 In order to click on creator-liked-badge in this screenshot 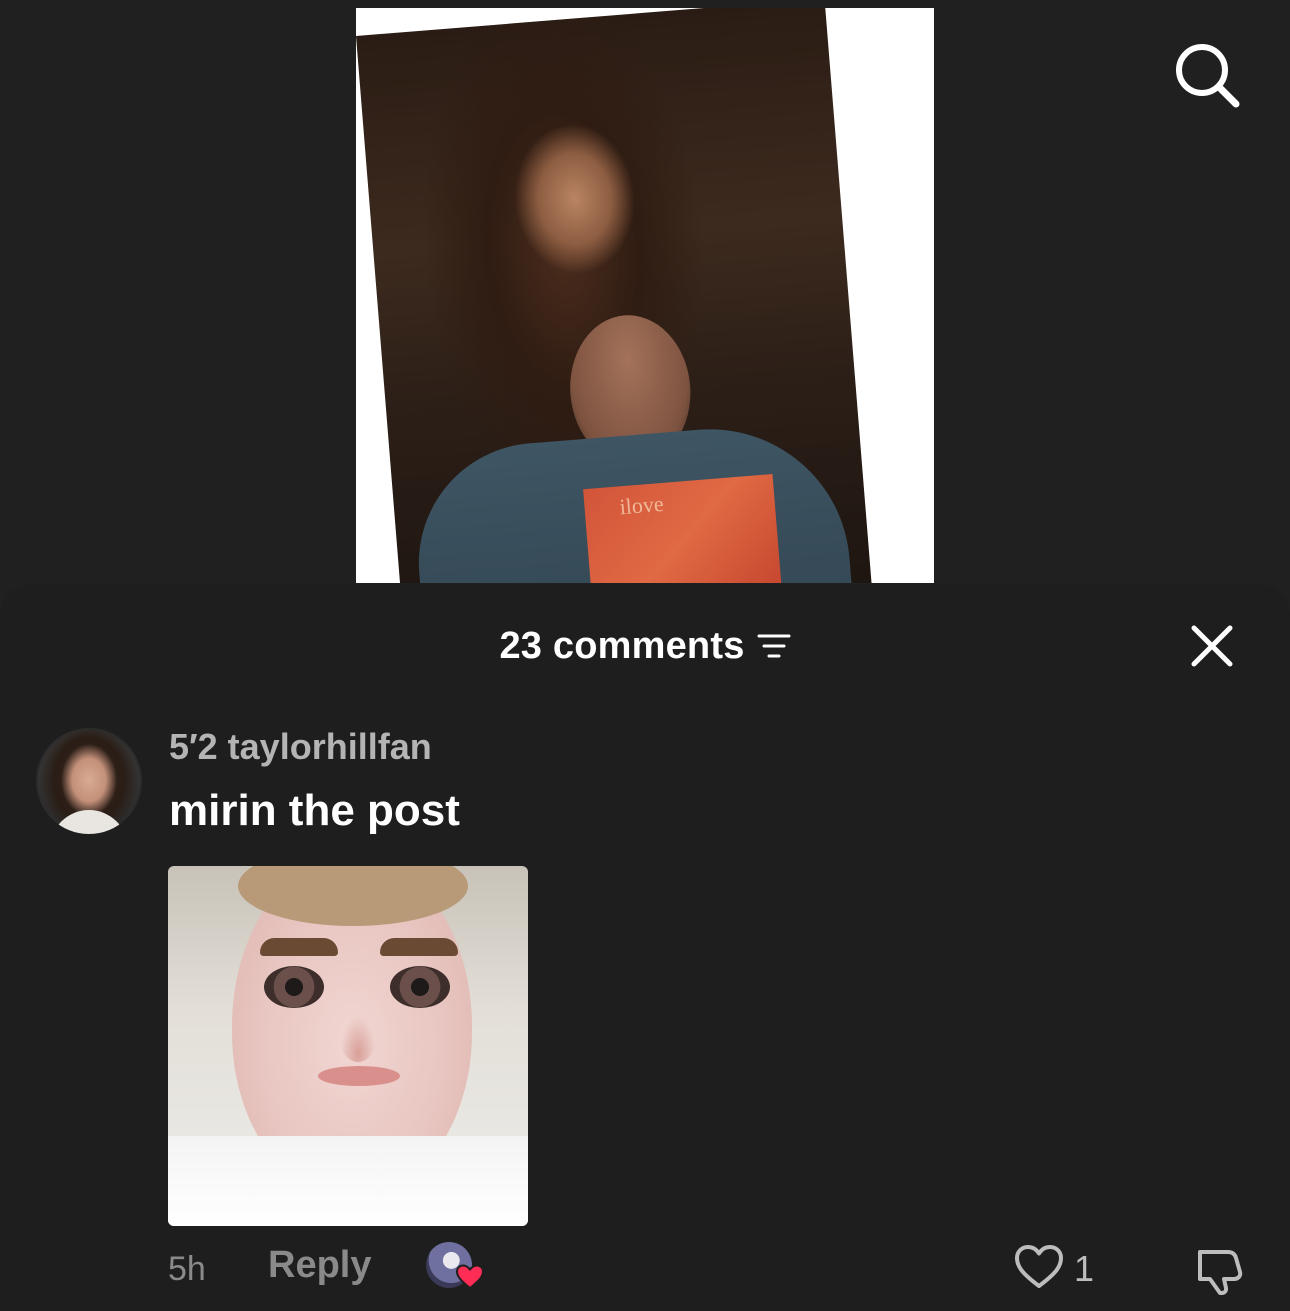, I will do `click(455, 1268)`.